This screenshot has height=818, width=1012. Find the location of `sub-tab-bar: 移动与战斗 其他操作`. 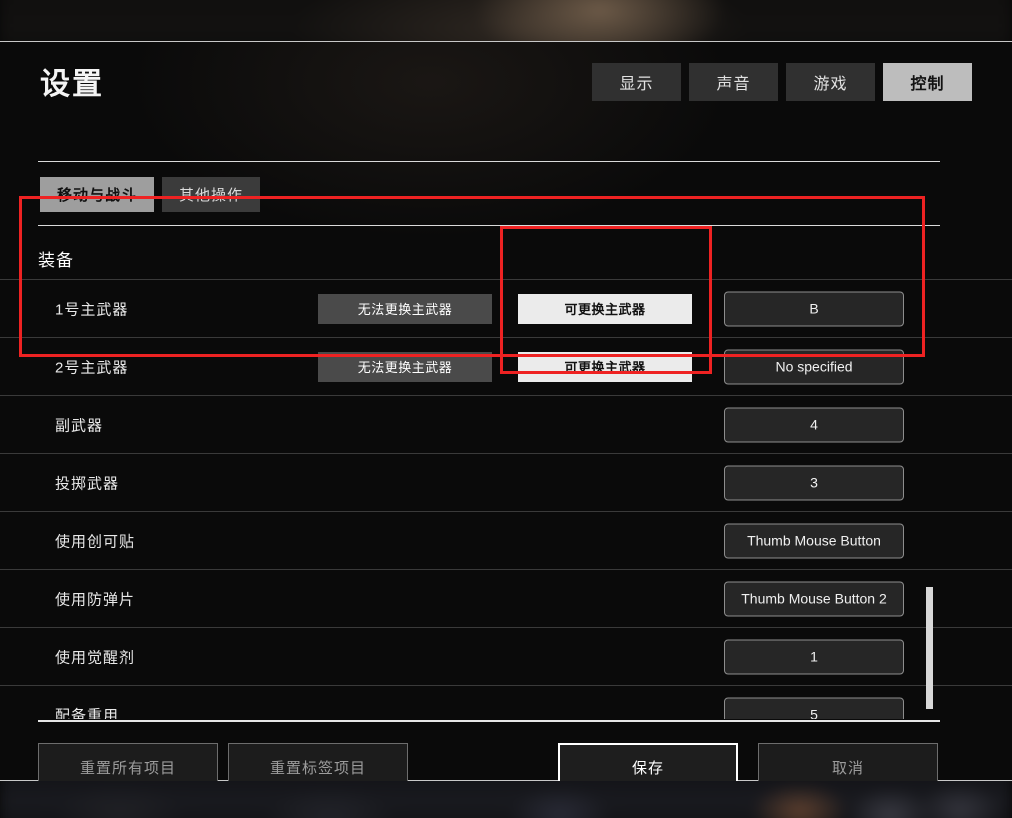

sub-tab-bar: 移动与战斗 其他操作 is located at coordinates (150, 194).